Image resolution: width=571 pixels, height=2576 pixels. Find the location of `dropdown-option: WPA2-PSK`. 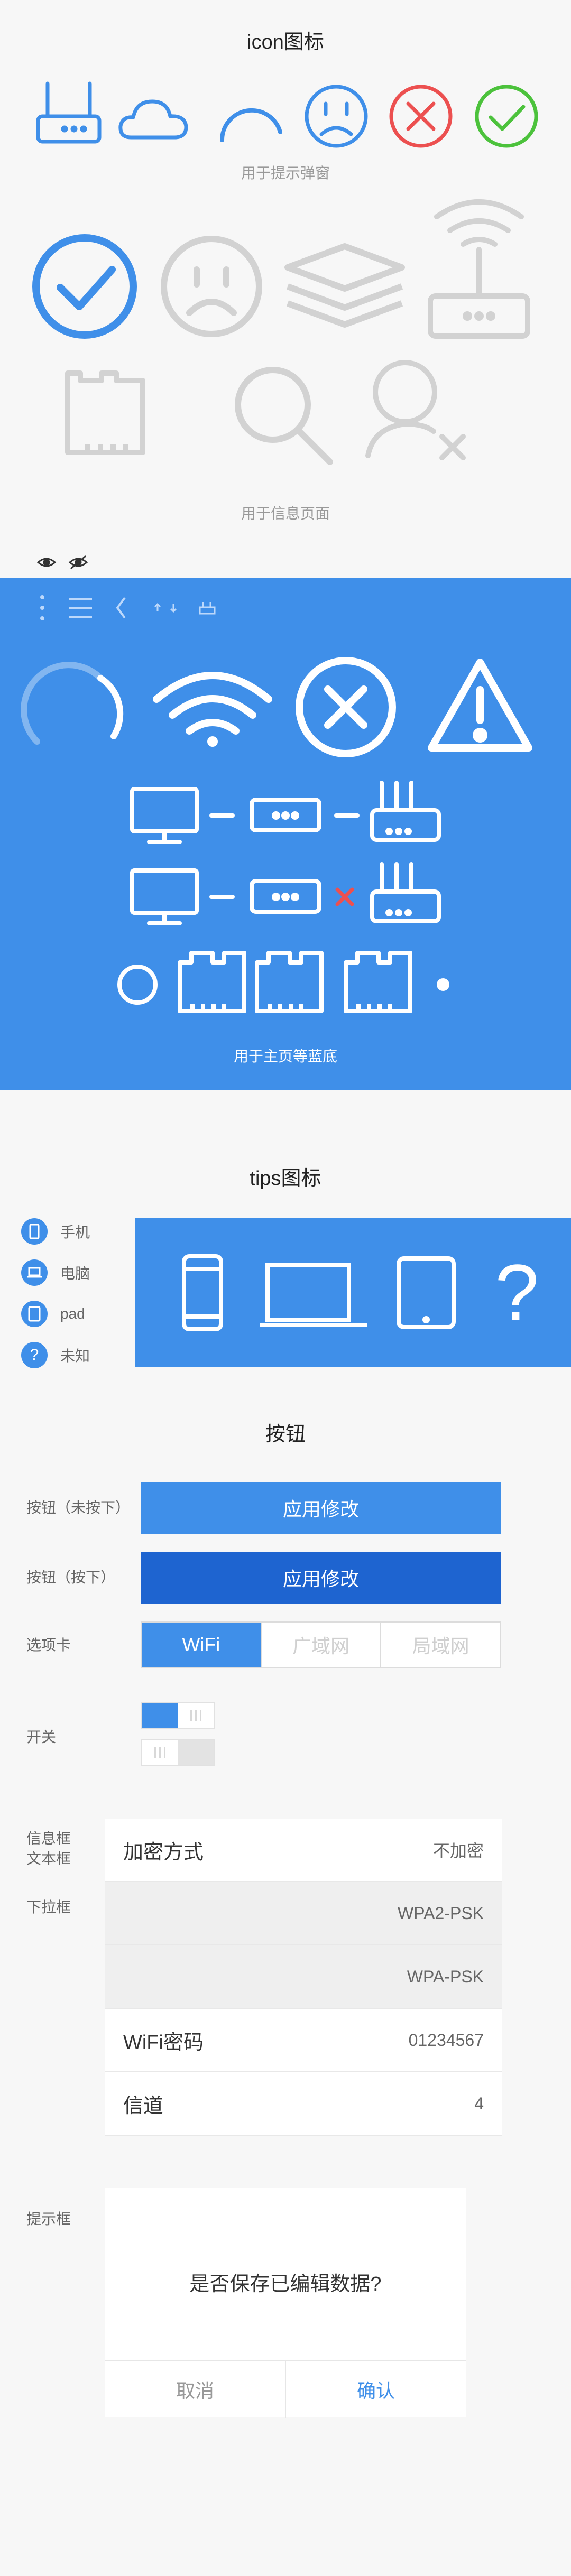

dropdown-option: WPA2-PSK is located at coordinates (303, 1913).